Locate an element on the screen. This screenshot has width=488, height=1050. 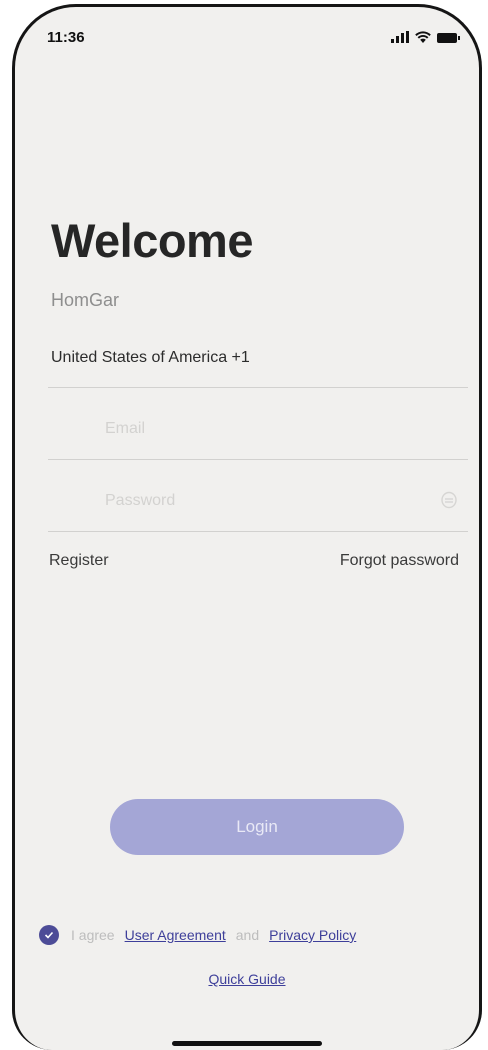
privacy-policy-link: Privacy Policy is located at coordinates (312, 935).